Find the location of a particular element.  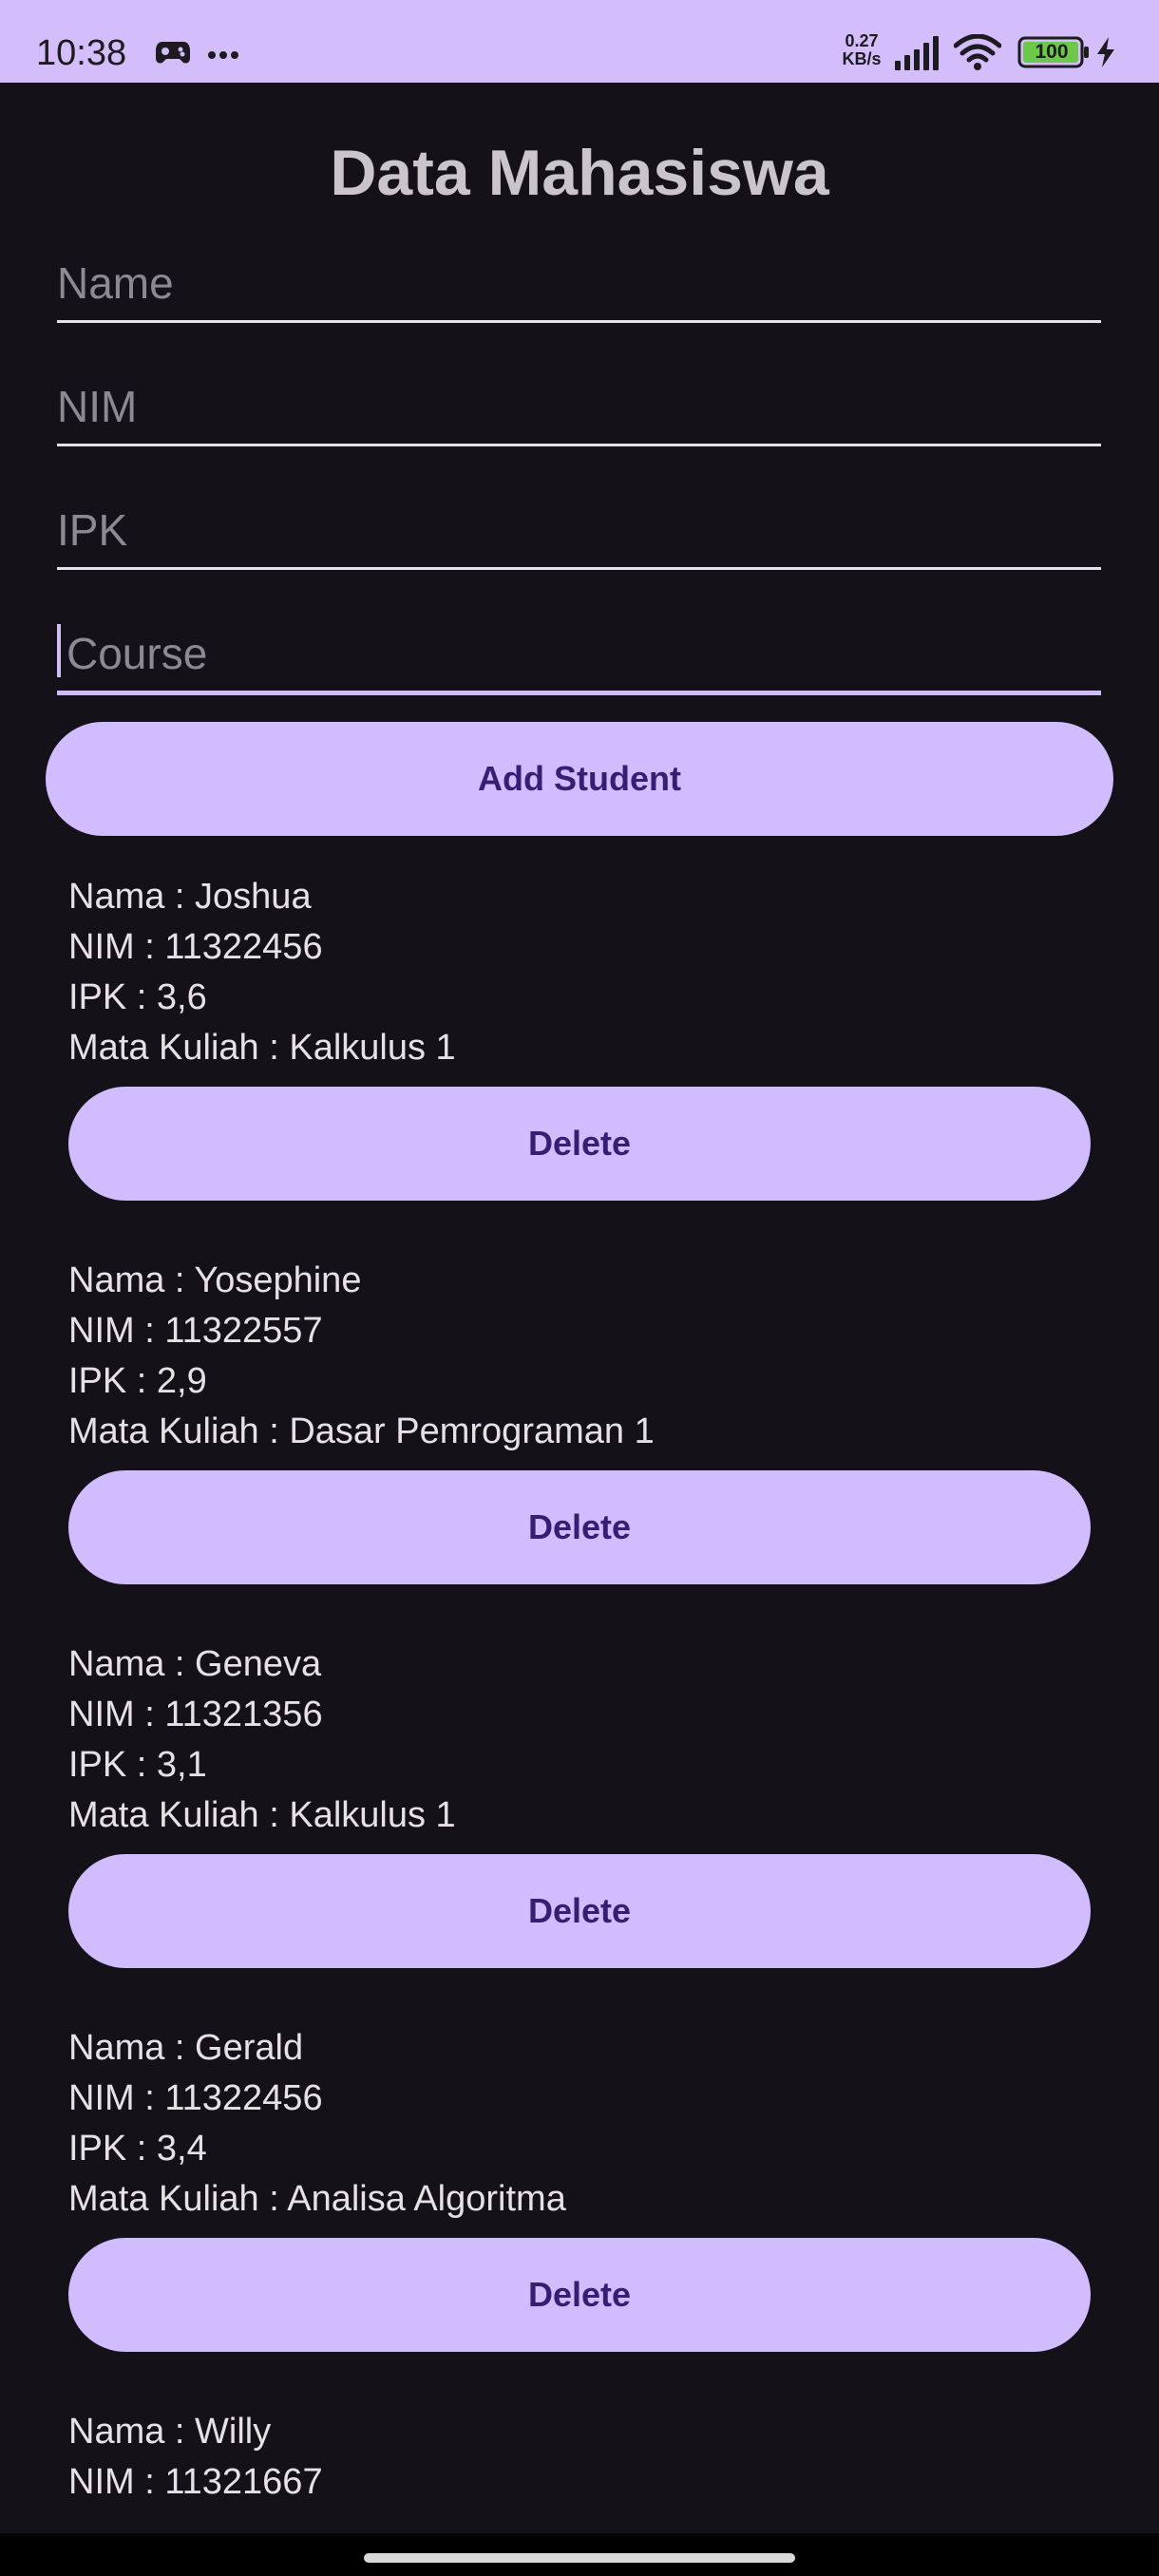

navigation-bar is located at coordinates (579, 2554).